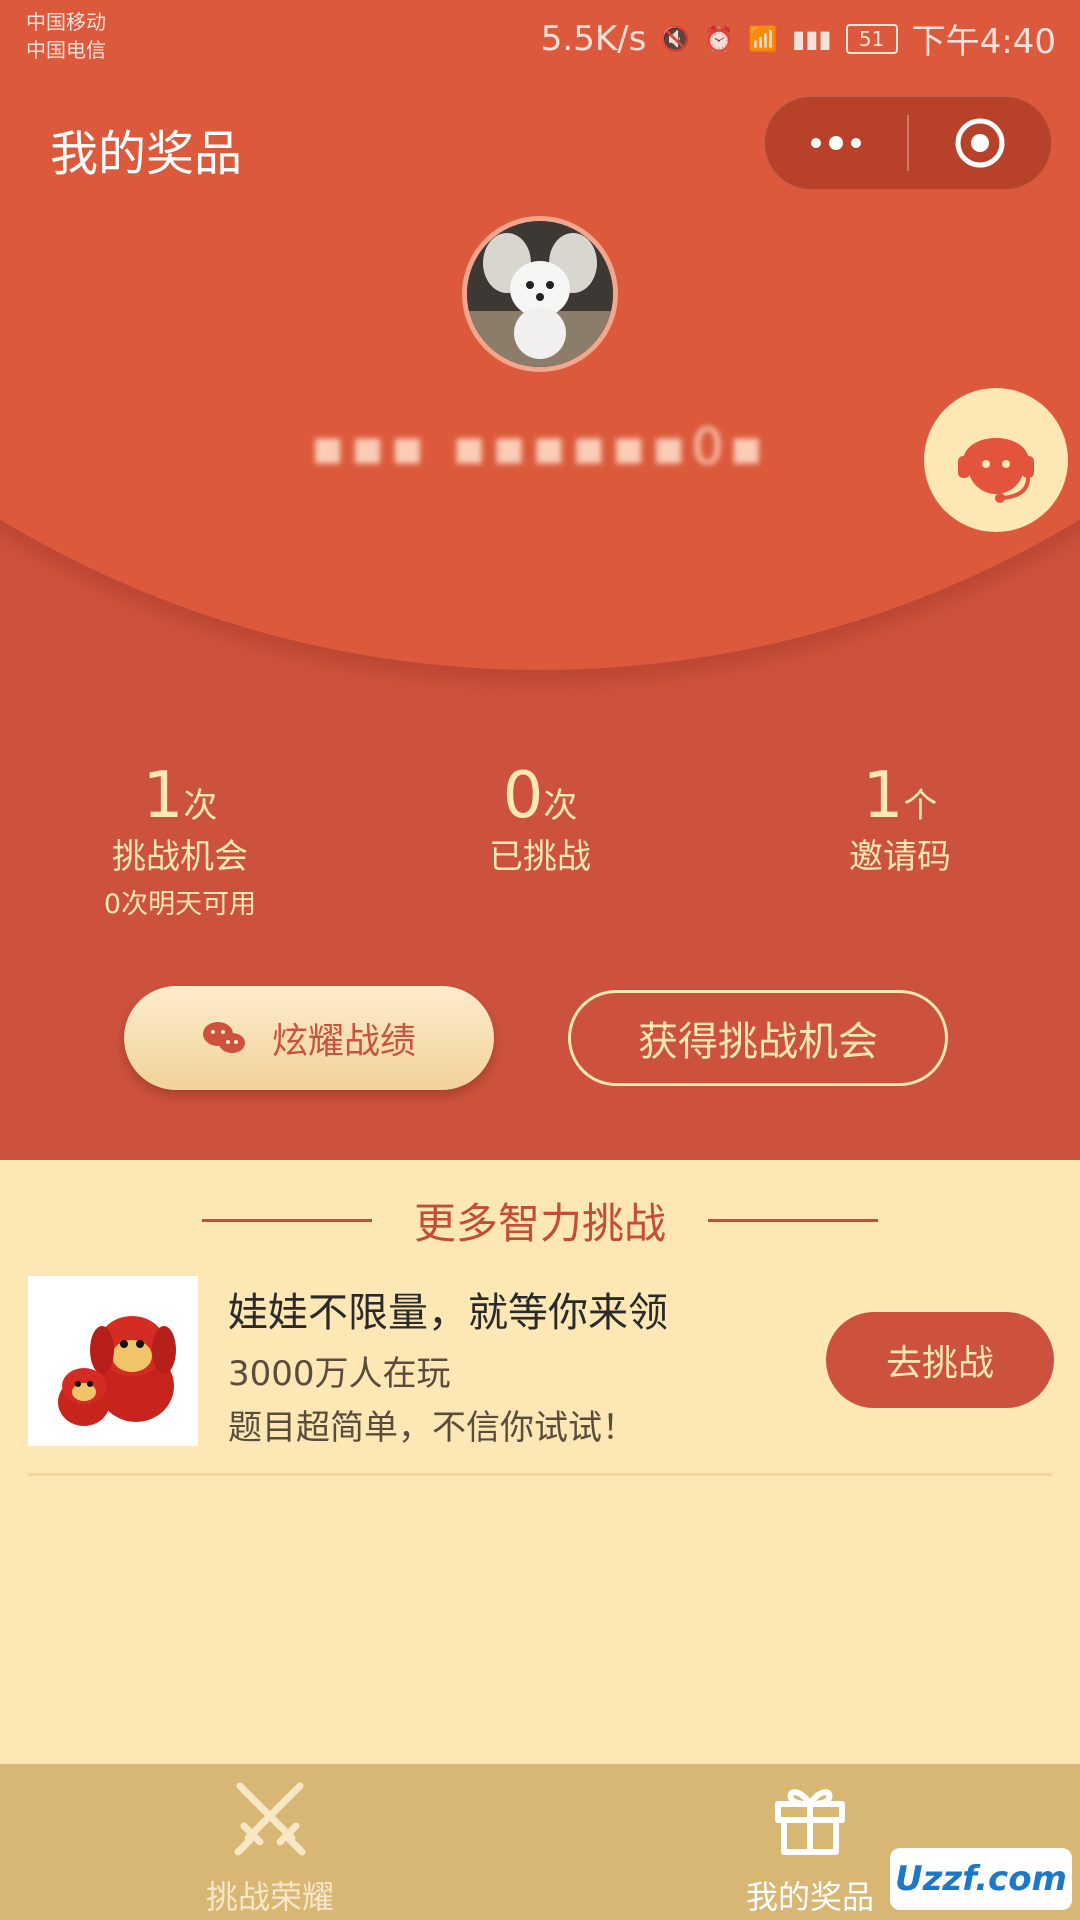  What do you see at coordinates (810, 1822) in the screenshot?
I see `gift-icon` at bounding box center [810, 1822].